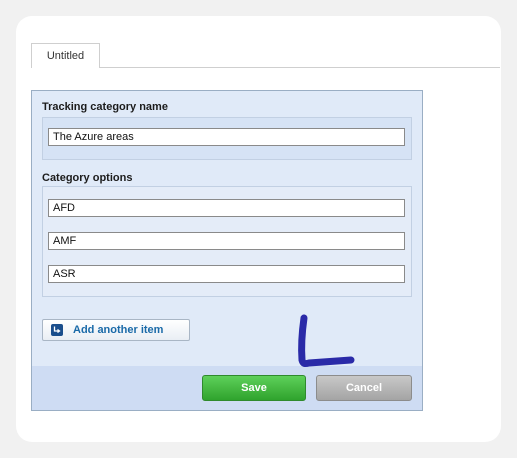 This screenshot has width=517, height=458. What do you see at coordinates (57, 330) in the screenshot?
I see `add-item-arrow-icon` at bounding box center [57, 330].